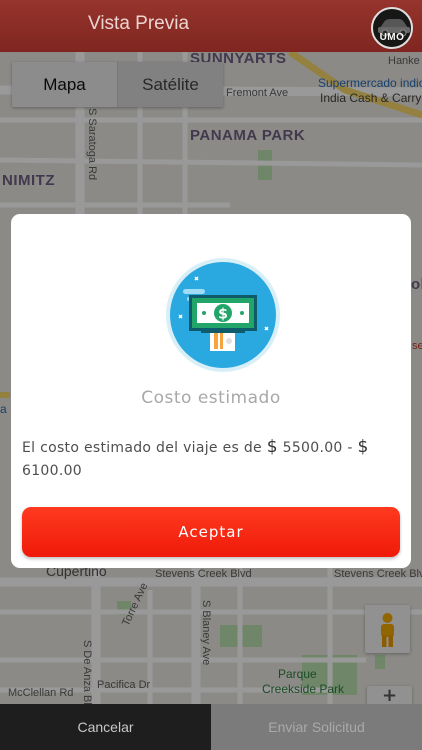  What do you see at coordinates (28, 180) in the screenshot?
I see `map-label-nimitz: NIMITZ` at bounding box center [28, 180].